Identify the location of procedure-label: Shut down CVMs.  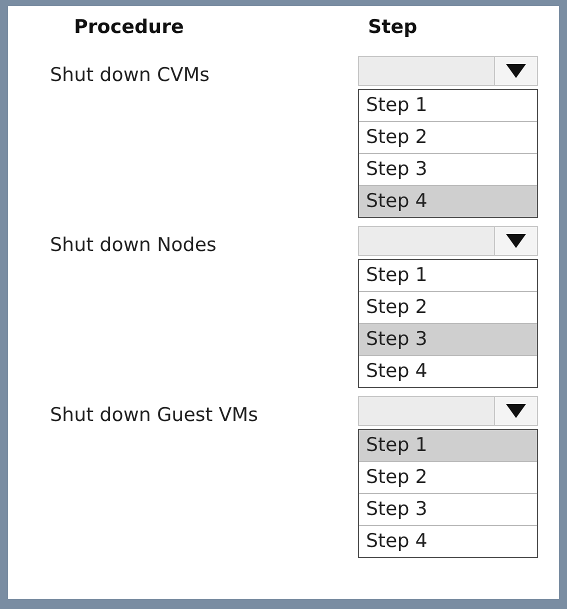
(129, 75).